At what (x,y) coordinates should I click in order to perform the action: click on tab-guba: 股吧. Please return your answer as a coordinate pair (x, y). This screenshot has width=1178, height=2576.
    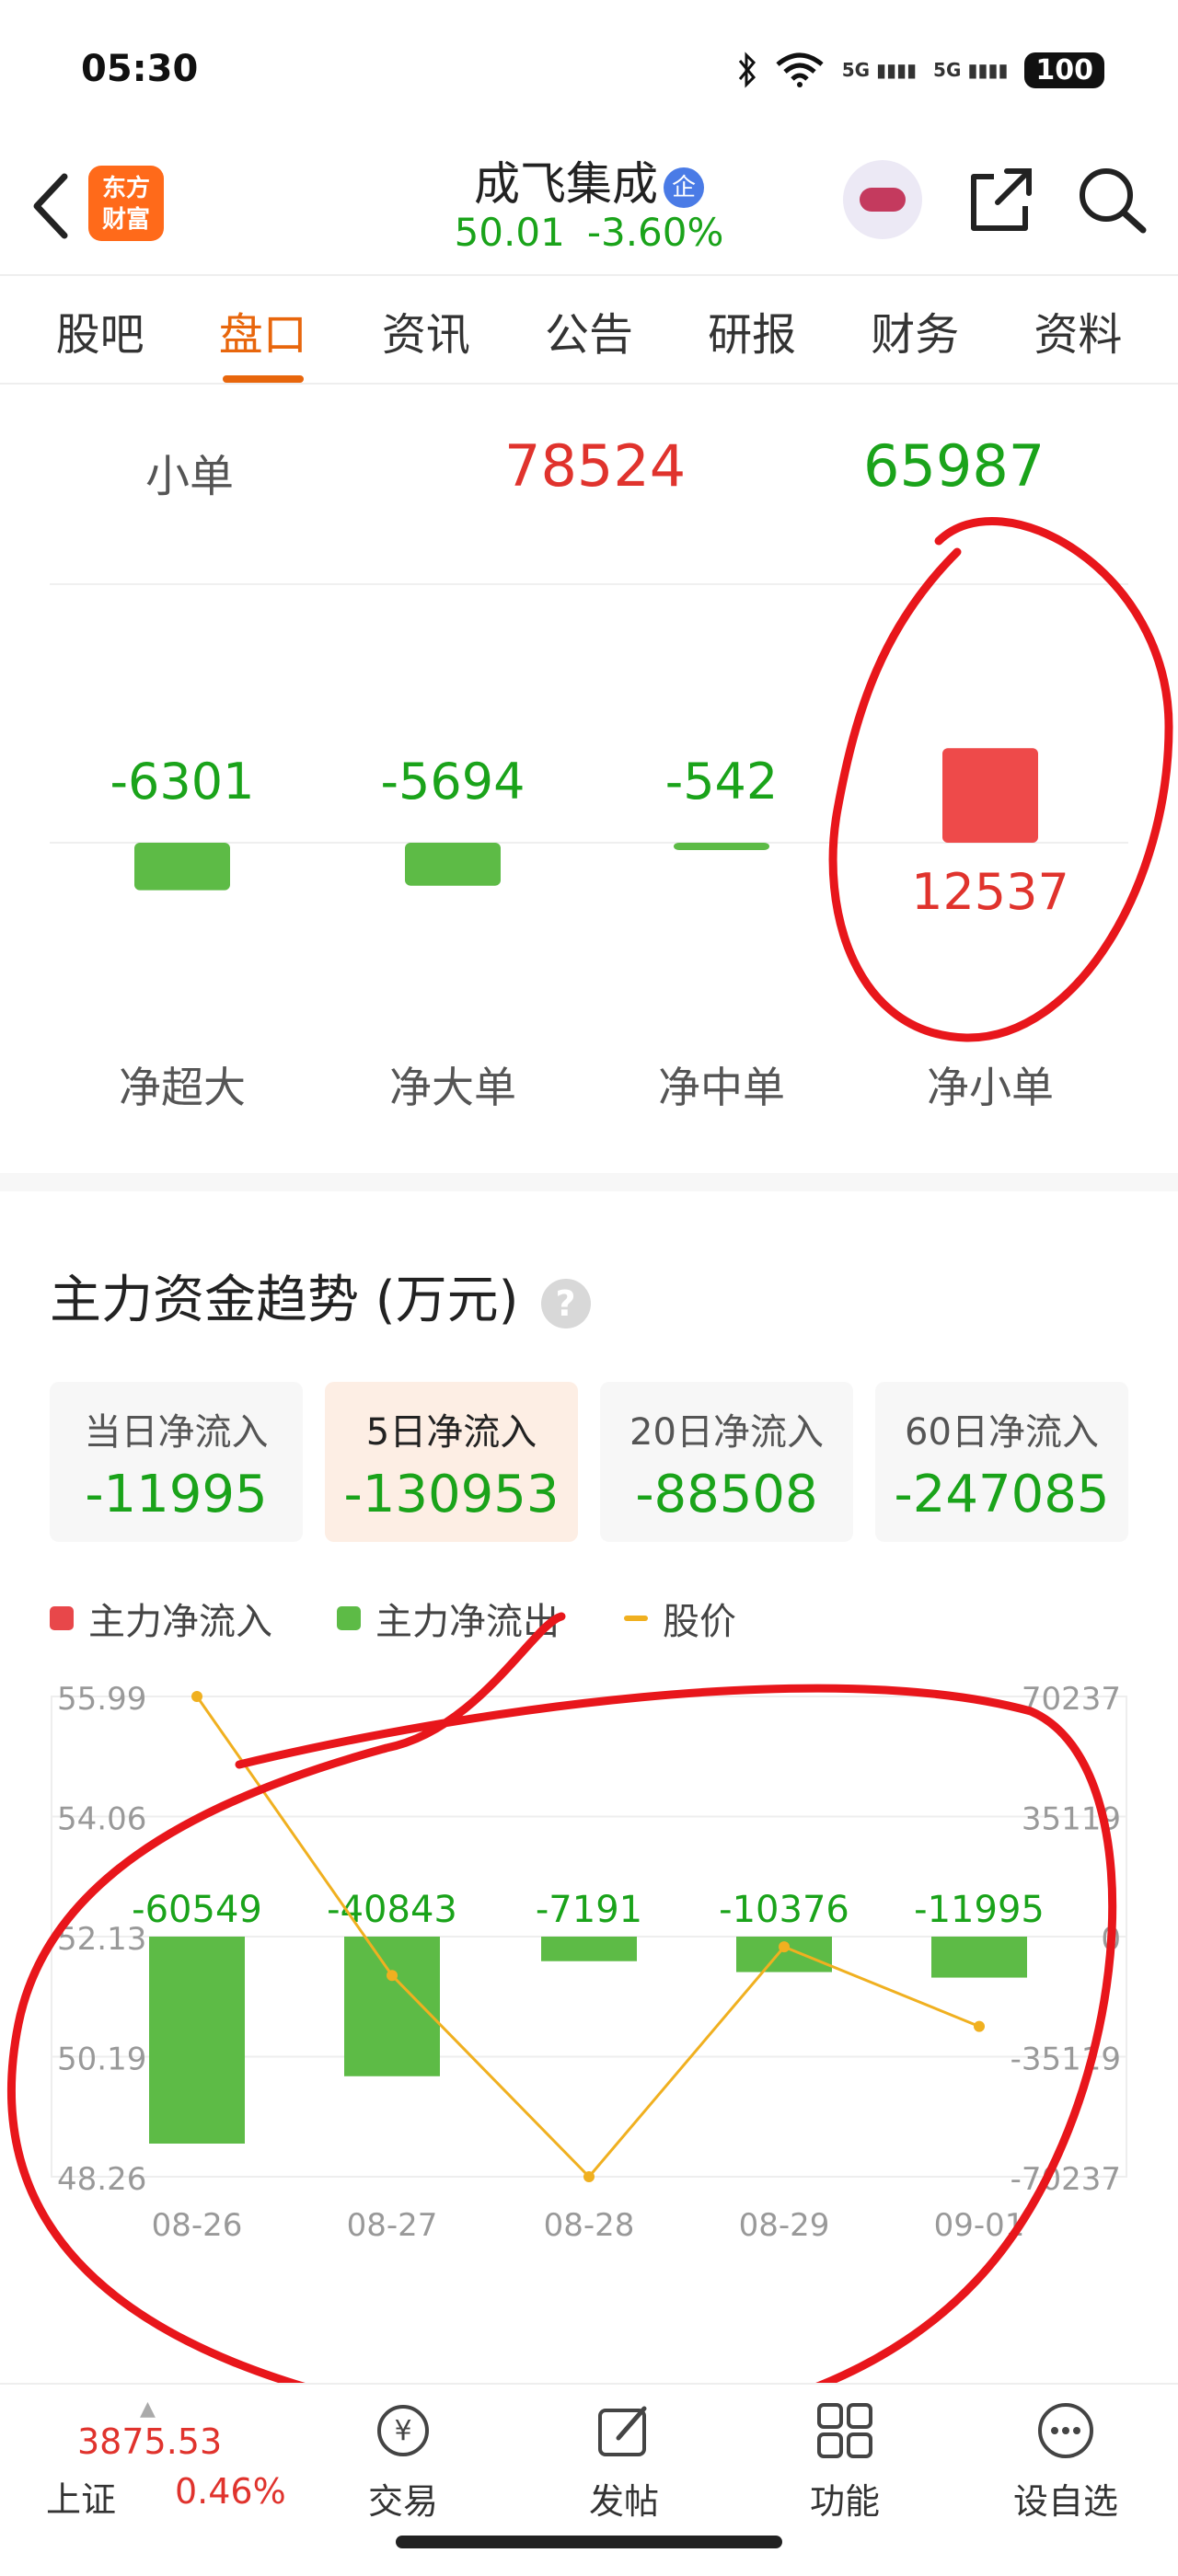
    Looking at the image, I should click on (100, 330).